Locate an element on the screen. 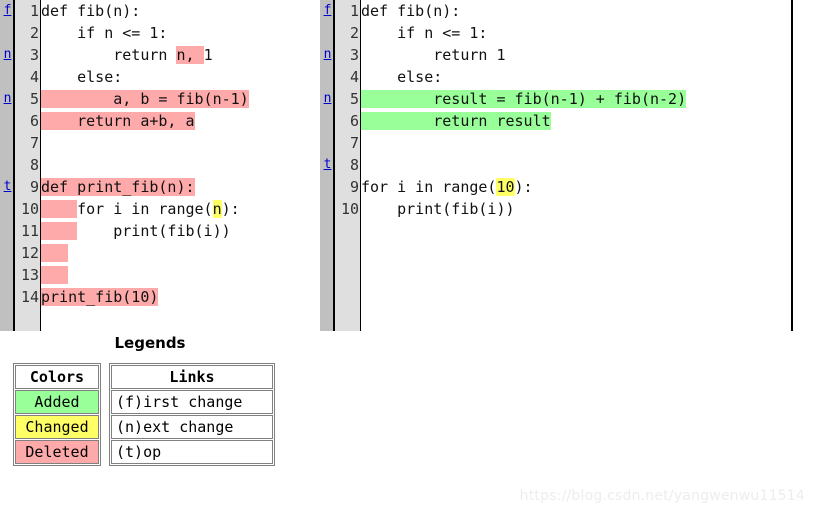  left-line-number-gutter: 1 2 3 4 5 6 7 8 9 10 11 12 13 14 is located at coordinates (28, 165).